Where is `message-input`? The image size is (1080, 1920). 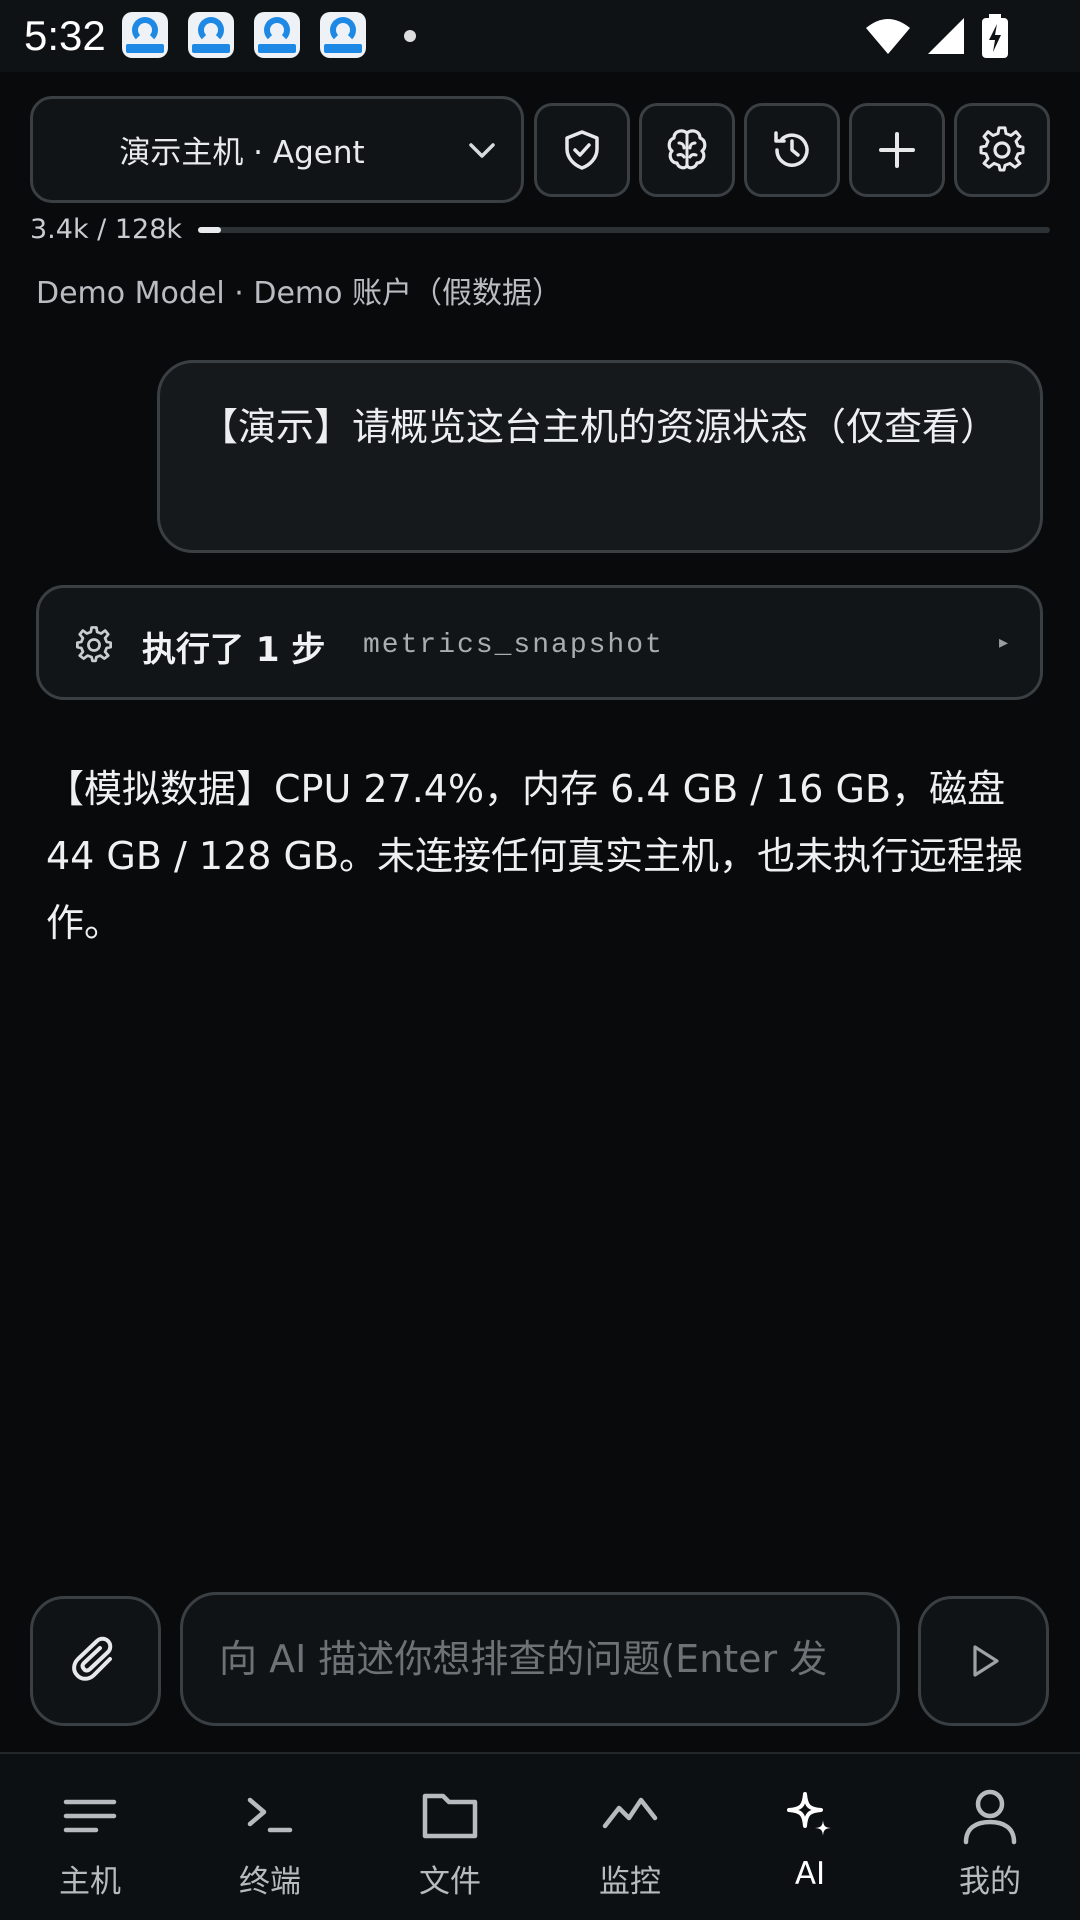 message-input is located at coordinates (540, 1659).